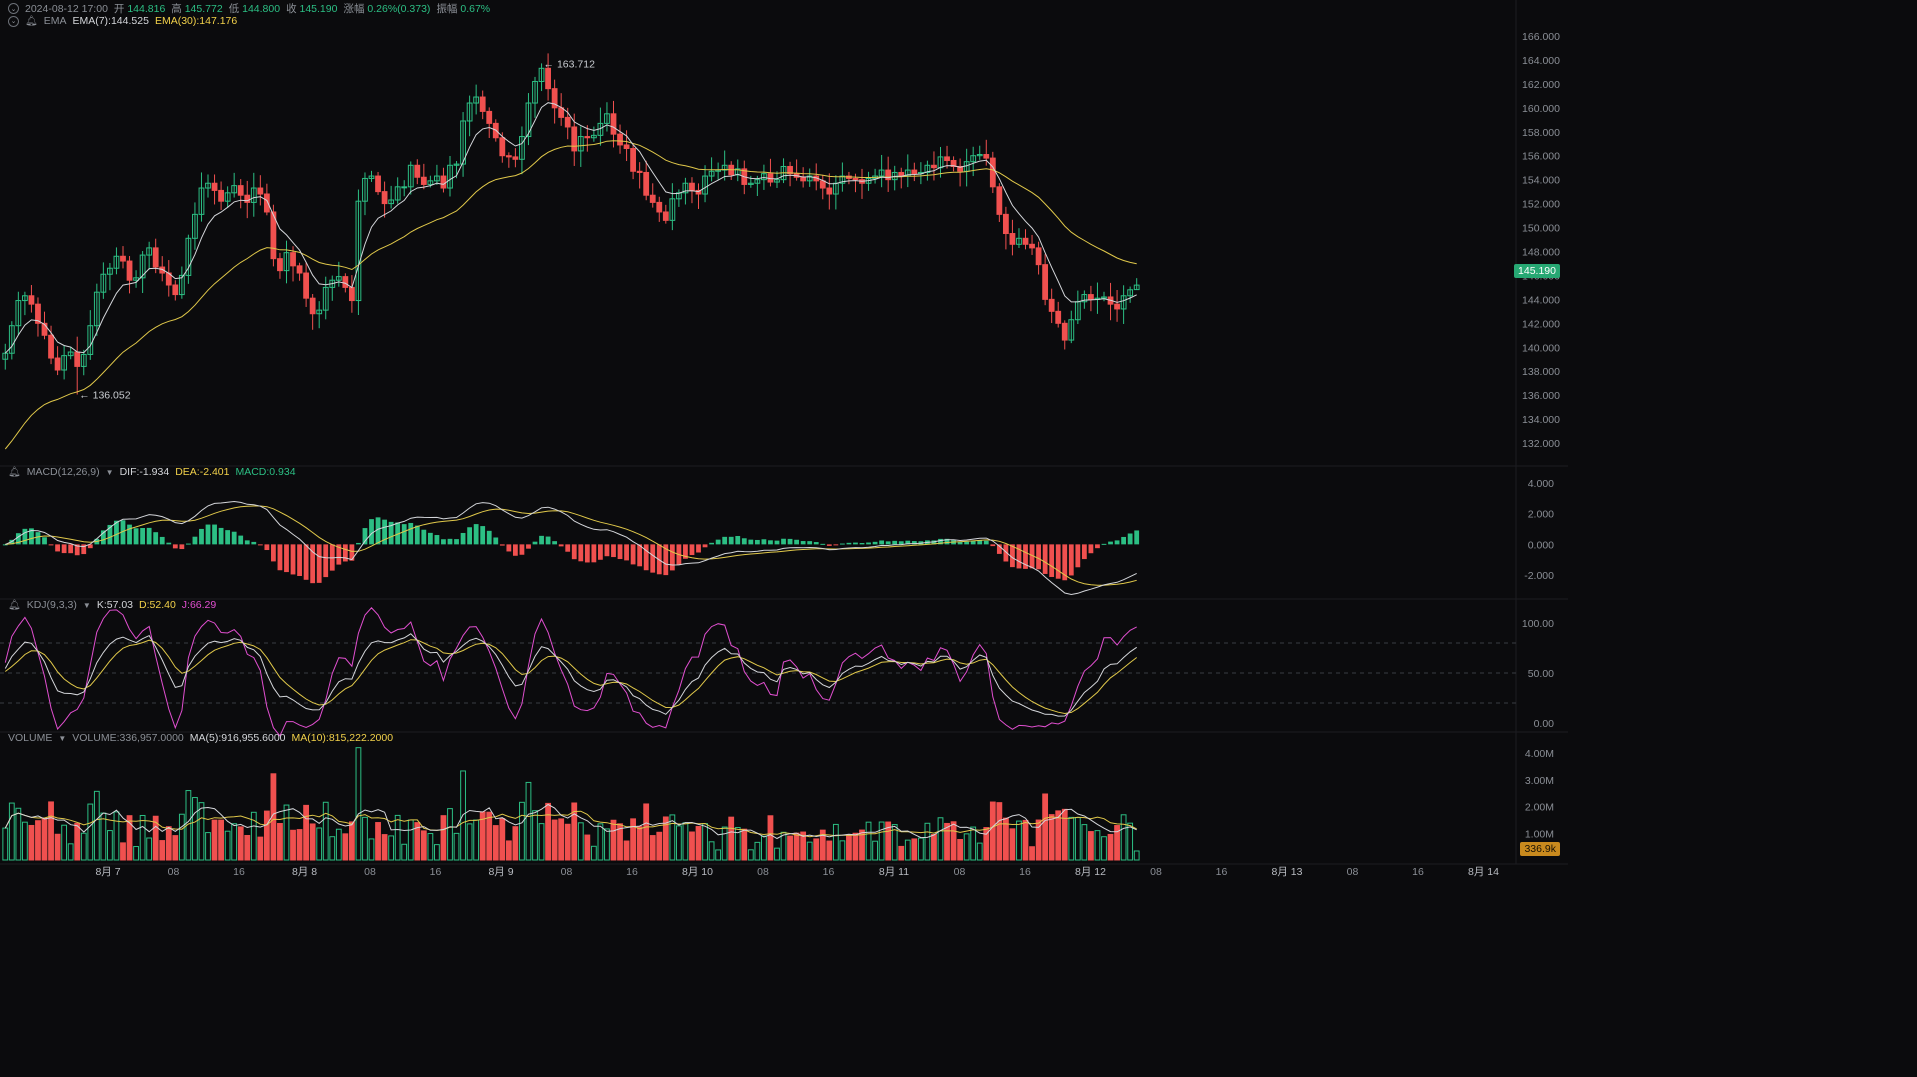 The height and width of the screenshot is (1077, 1917). I want to click on last-price-tag: 145.190, so click(1537, 271).